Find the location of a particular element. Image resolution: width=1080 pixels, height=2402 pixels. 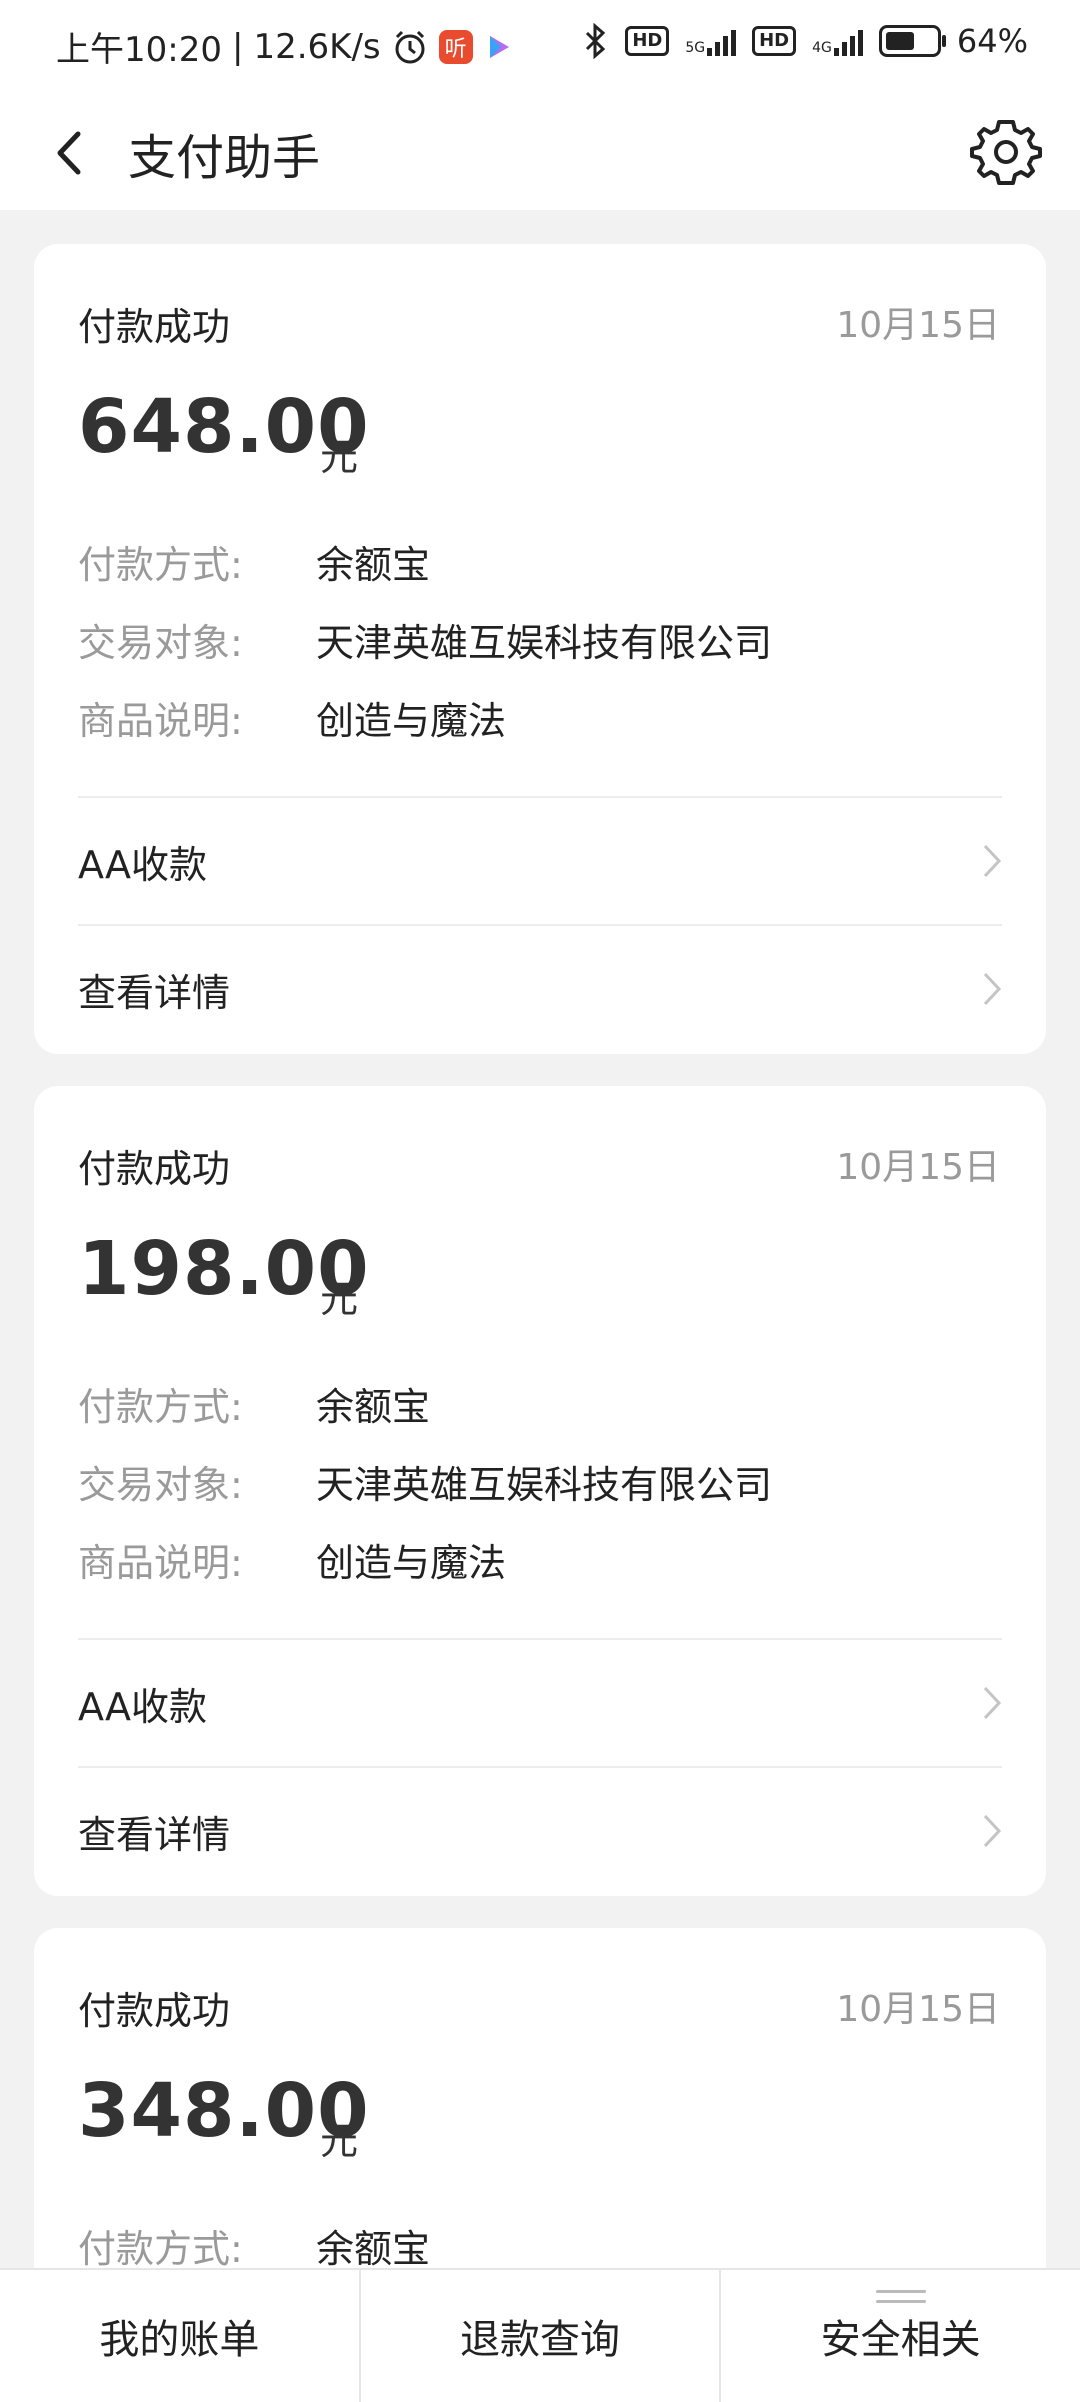

bluetooth-icon is located at coordinates (596, 41).